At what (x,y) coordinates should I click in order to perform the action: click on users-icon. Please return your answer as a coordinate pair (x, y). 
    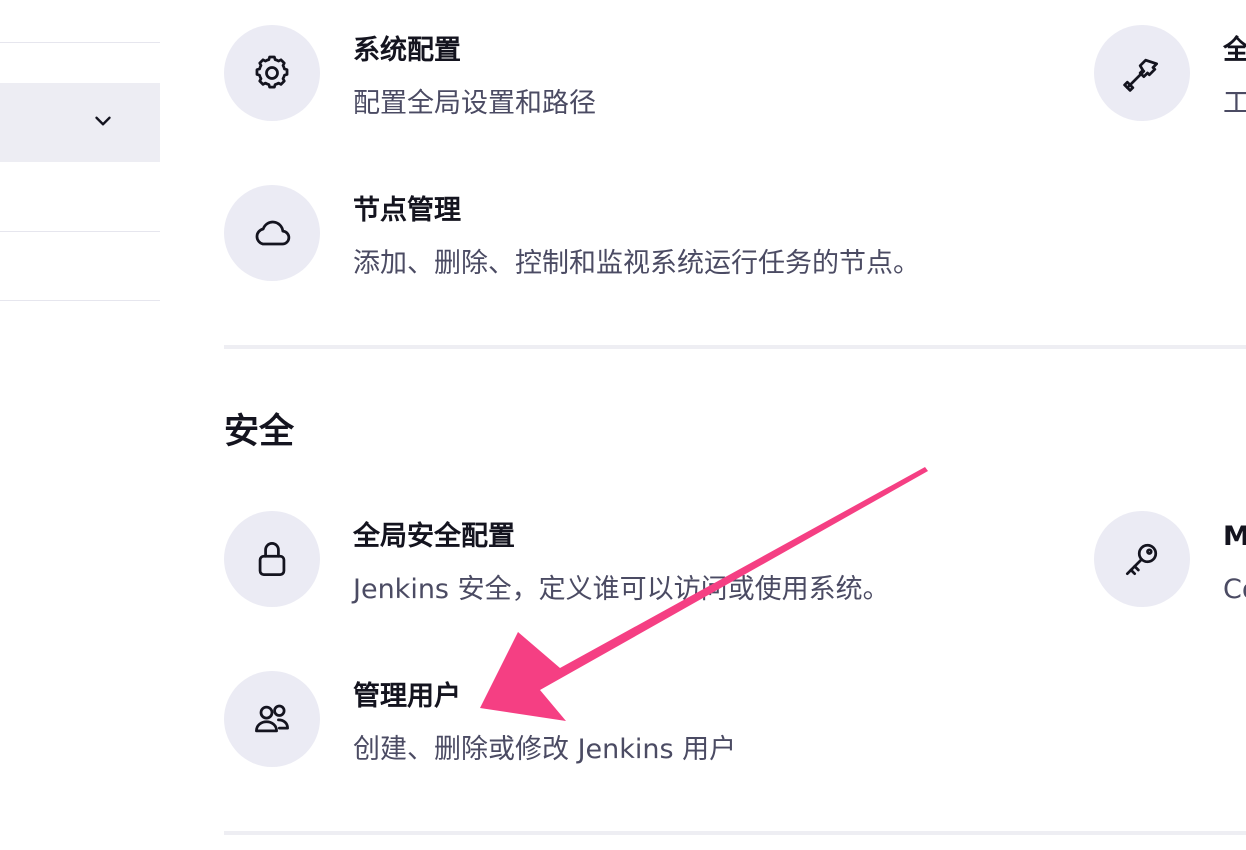
    Looking at the image, I should click on (272, 719).